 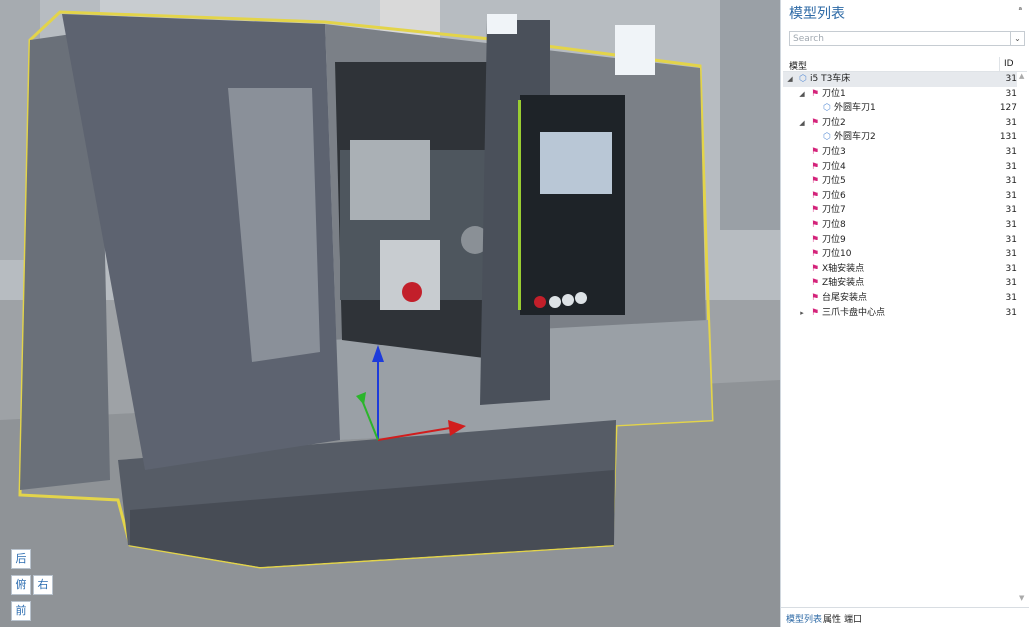 What do you see at coordinates (900, 269) in the screenshot?
I see `tree-row: ⚑ X轴安装点 31` at bounding box center [900, 269].